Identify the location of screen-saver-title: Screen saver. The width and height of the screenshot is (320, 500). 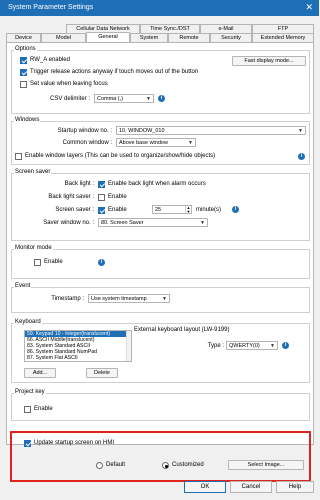
(33, 172).